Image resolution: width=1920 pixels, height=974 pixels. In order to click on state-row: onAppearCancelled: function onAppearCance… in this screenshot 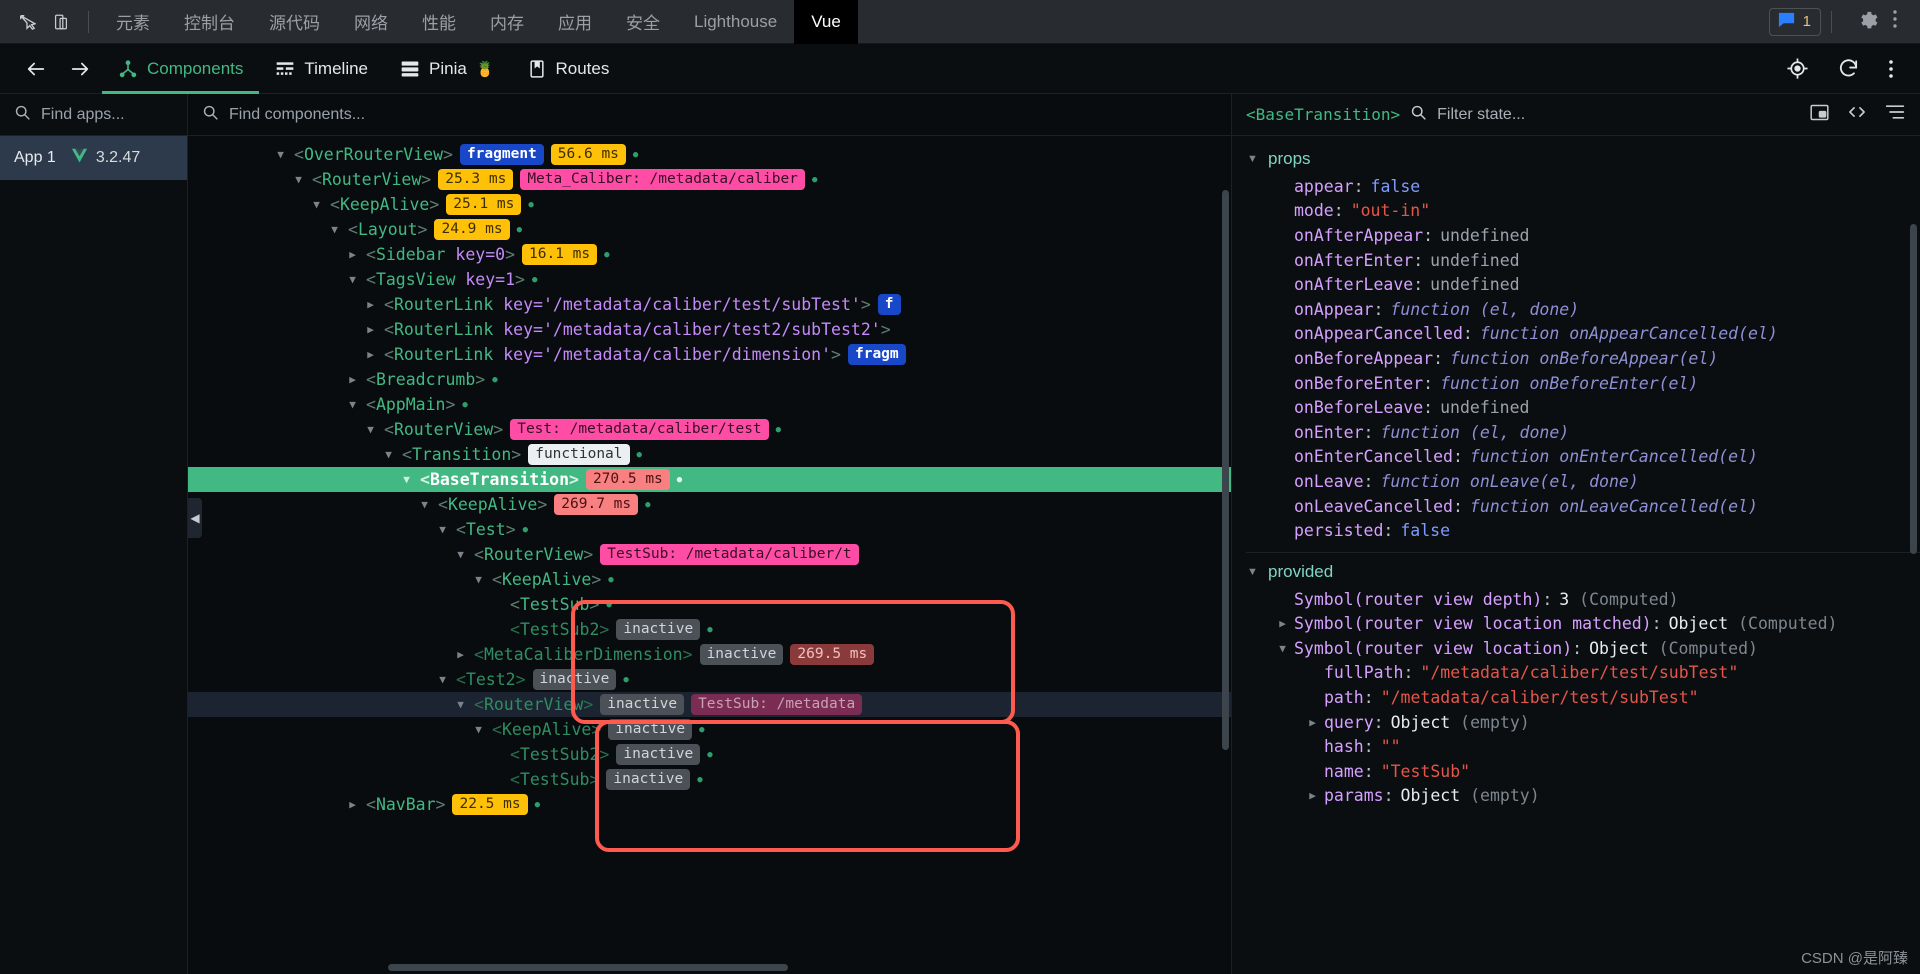, I will do `click(1576, 334)`.